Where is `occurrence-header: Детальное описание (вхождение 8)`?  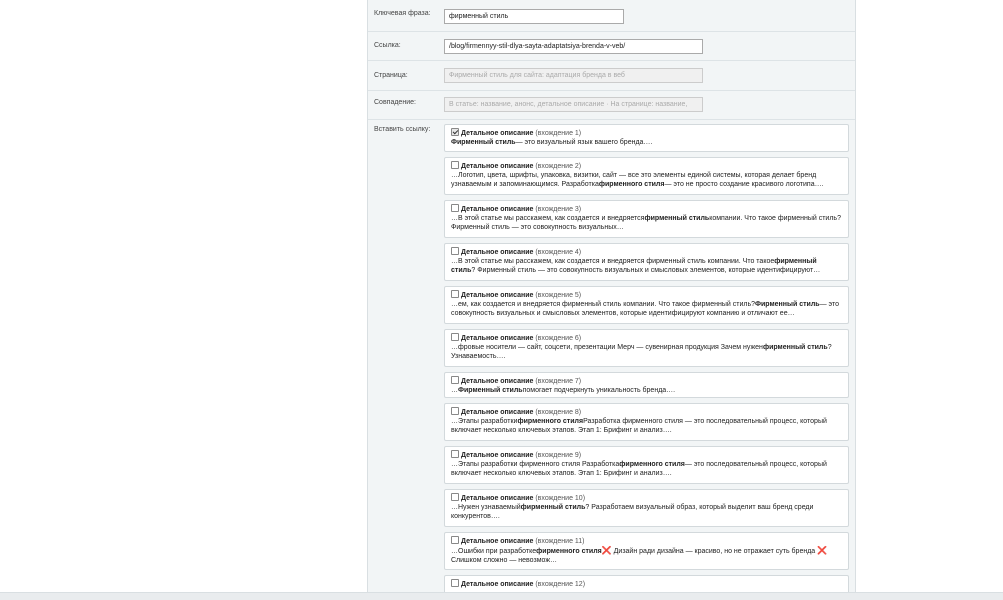
occurrence-header: Детальное описание (вхождение 8) is located at coordinates (646, 412).